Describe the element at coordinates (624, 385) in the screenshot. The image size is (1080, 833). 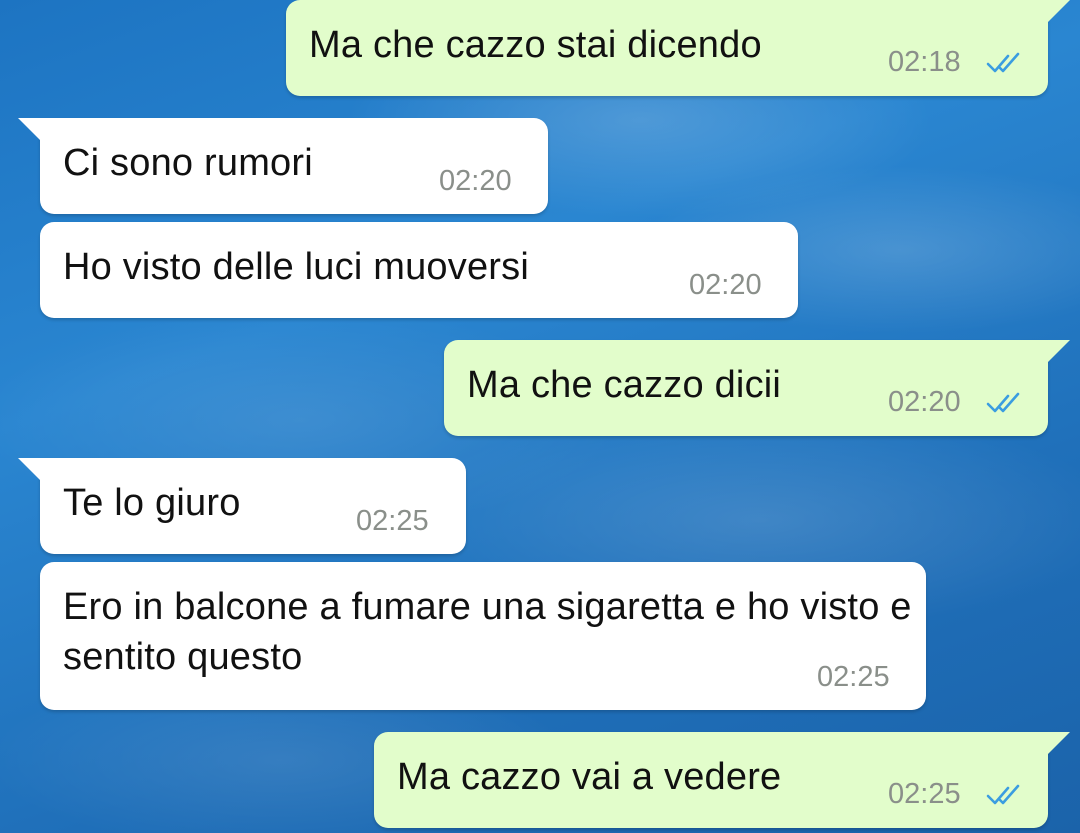
I see `message-text: Ma che cazzo dicii` at that location.